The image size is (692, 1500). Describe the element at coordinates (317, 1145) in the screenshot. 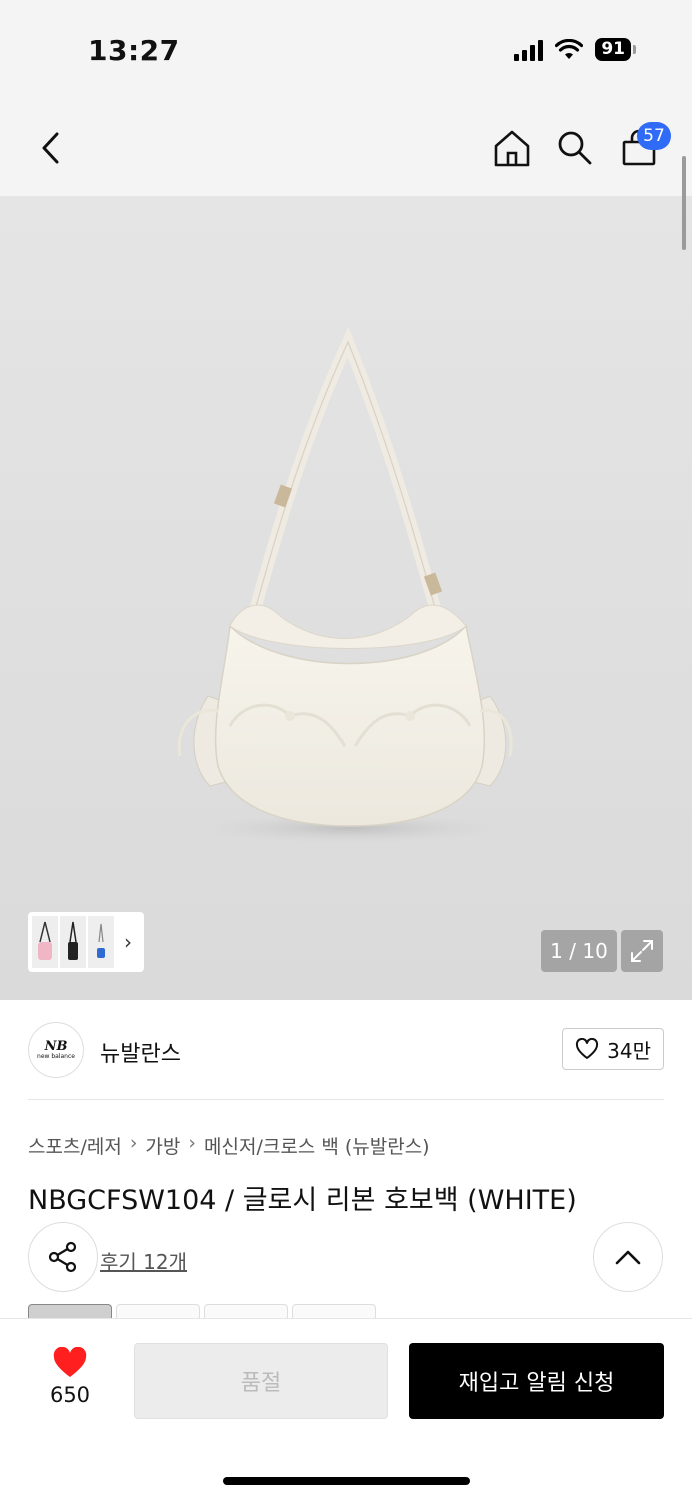

I see `breadcrumb-item: 메신저/크로스 백 (뉴발란스)` at that location.